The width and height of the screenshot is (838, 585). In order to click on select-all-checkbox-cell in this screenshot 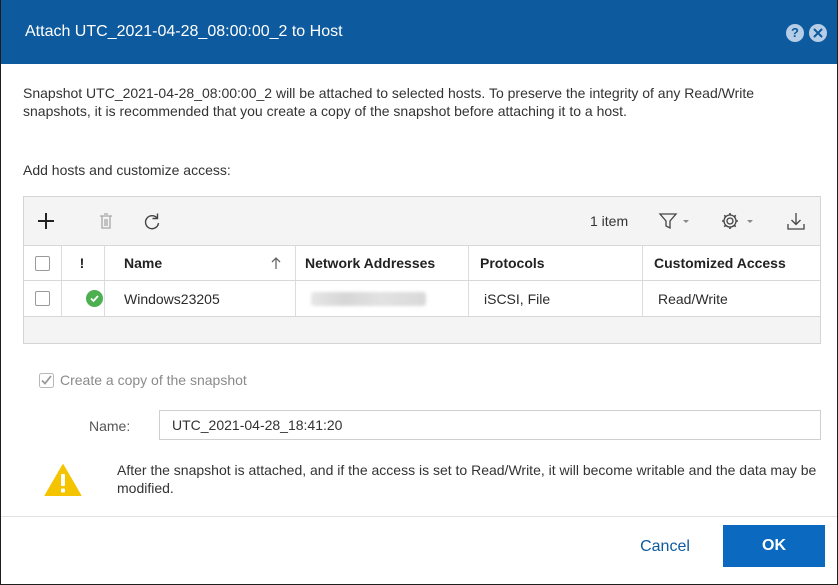, I will do `click(42, 263)`.